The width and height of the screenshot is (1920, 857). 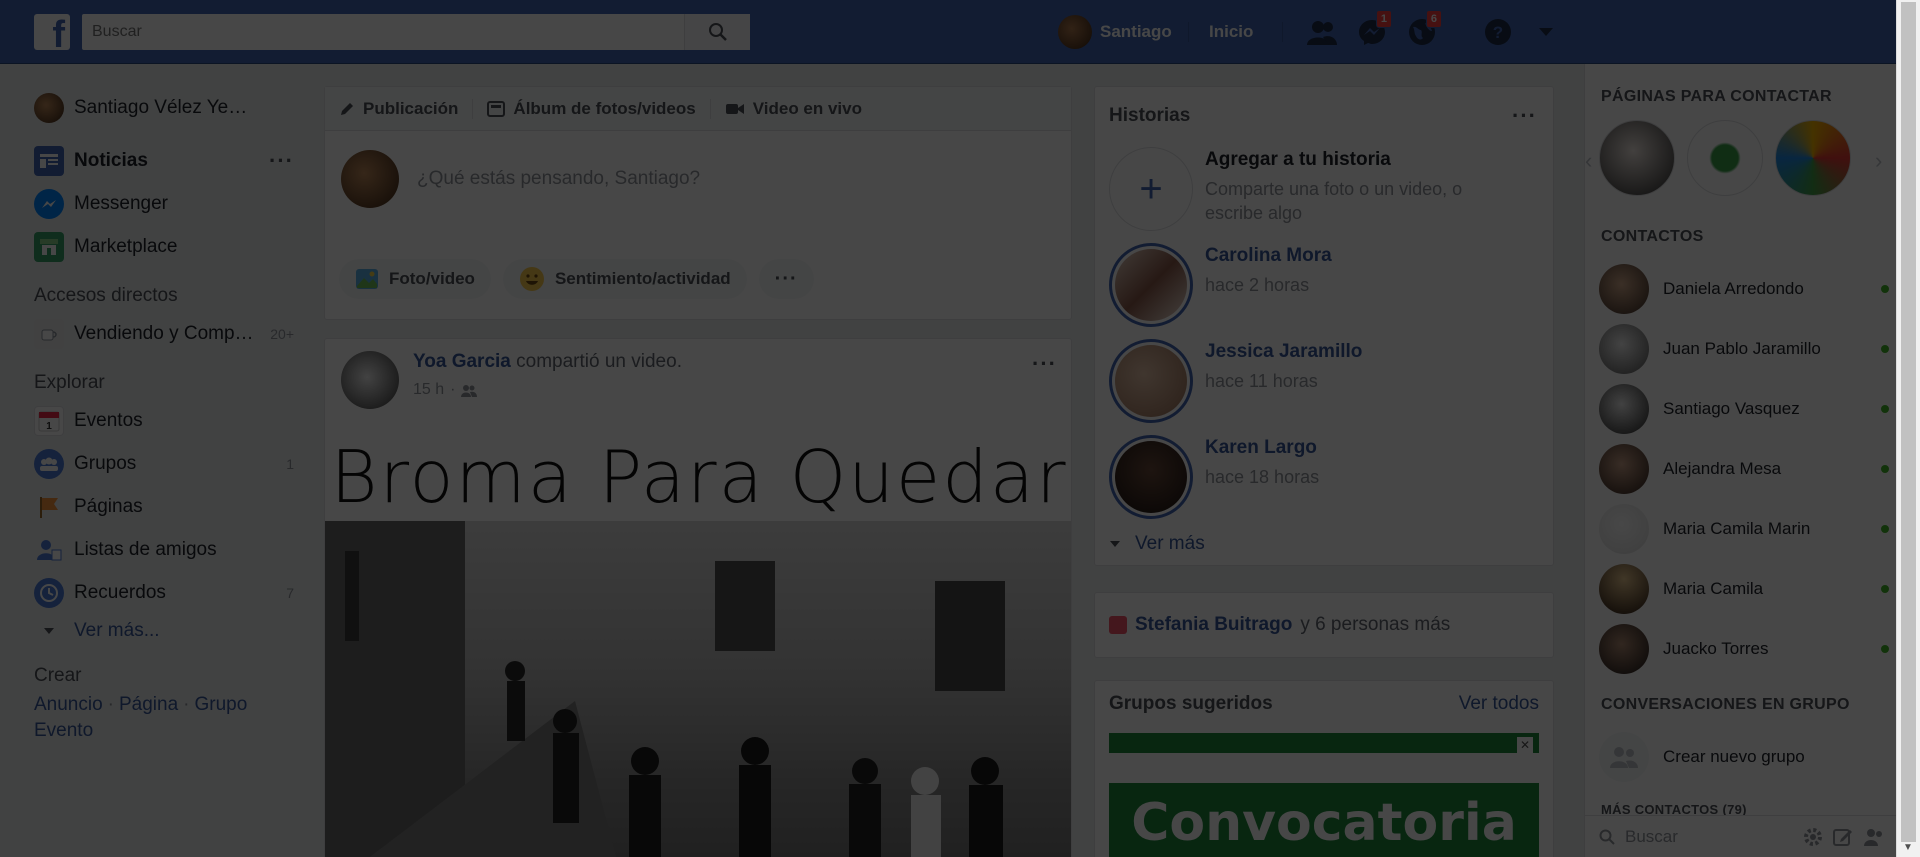 What do you see at coordinates (1908, 422) in the screenshot?
I see `scrollbar-thumb` at bounding box center [1908, 422].